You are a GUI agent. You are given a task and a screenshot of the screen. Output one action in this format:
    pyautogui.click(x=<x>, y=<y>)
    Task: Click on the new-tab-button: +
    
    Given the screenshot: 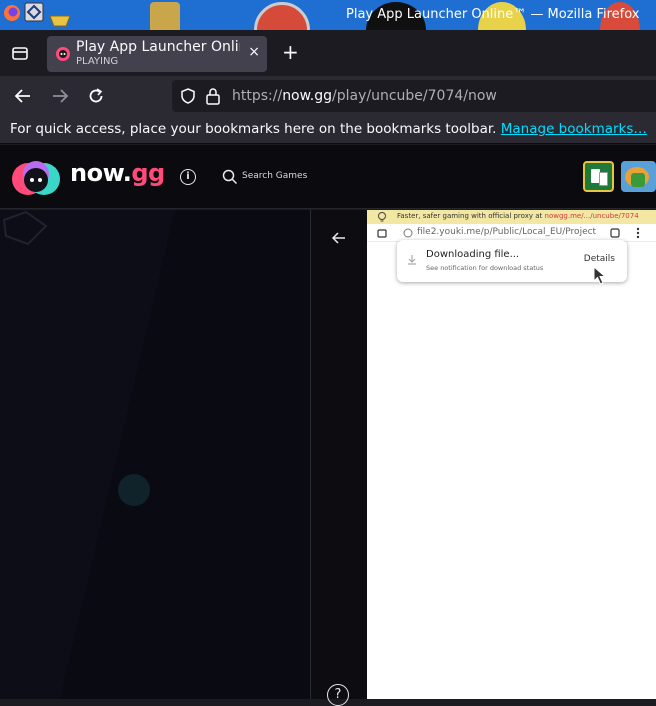 What is the action you would take?
    pyautogui.click(x=290, y=52)
    